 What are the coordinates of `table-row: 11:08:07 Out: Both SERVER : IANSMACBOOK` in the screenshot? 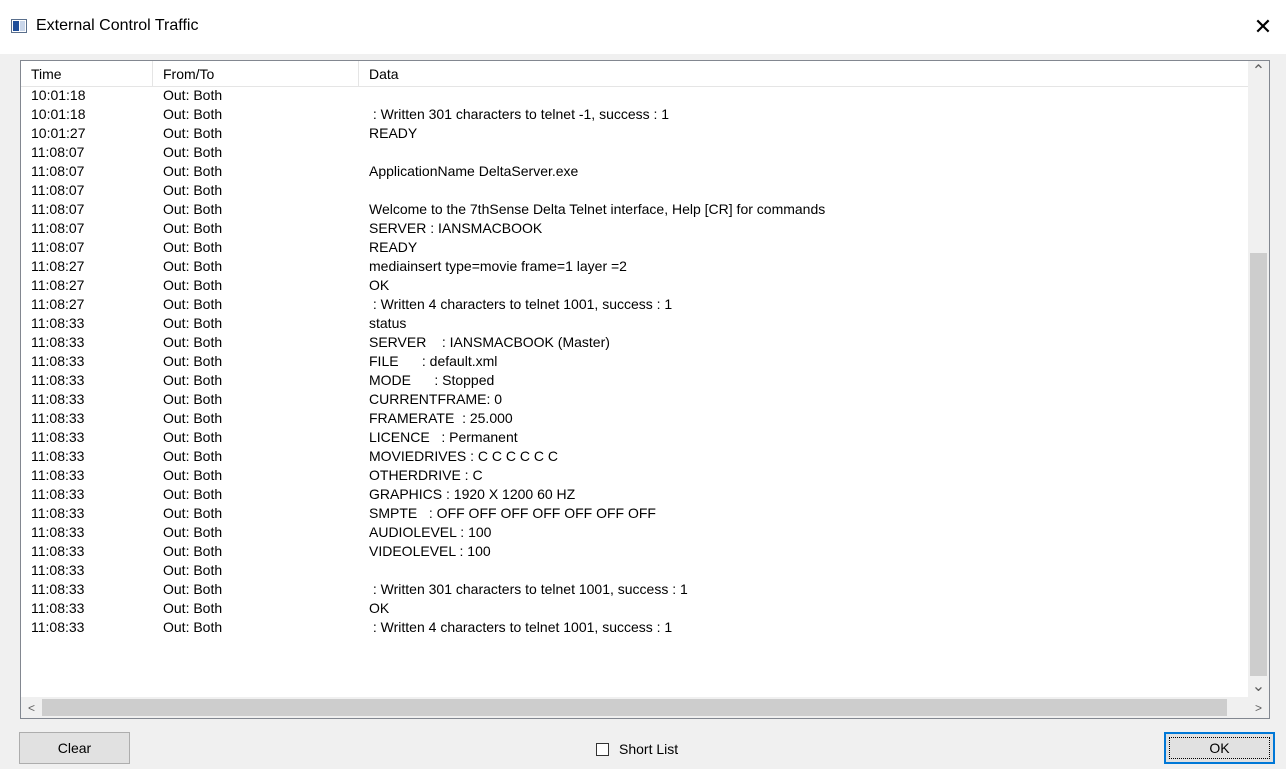 It's located at (635, 228).